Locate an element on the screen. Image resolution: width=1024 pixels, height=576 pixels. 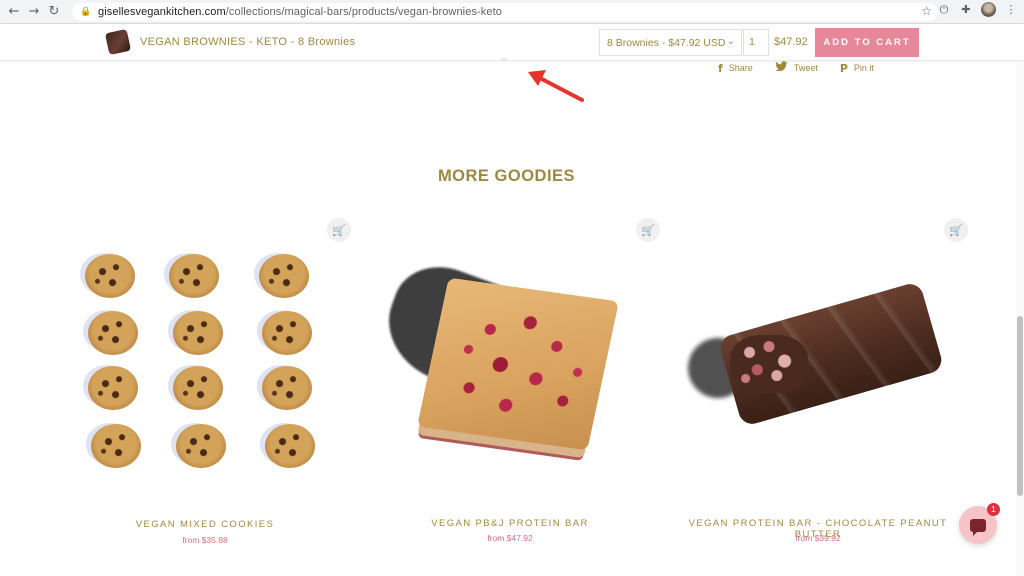
share-pinterest-link: P Pin it is located at coordinates (857, 68).